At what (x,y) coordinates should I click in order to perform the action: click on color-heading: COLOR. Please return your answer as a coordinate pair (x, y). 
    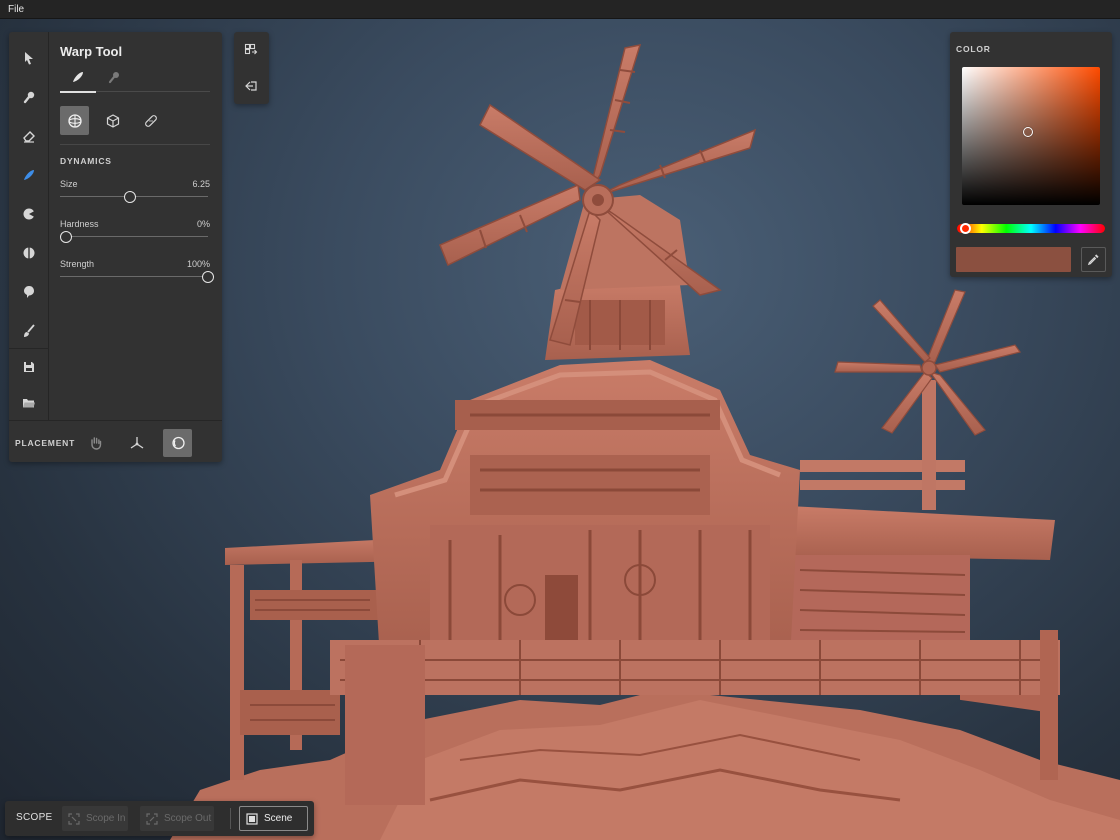
    Looking at the image, I should click on (973, 49).